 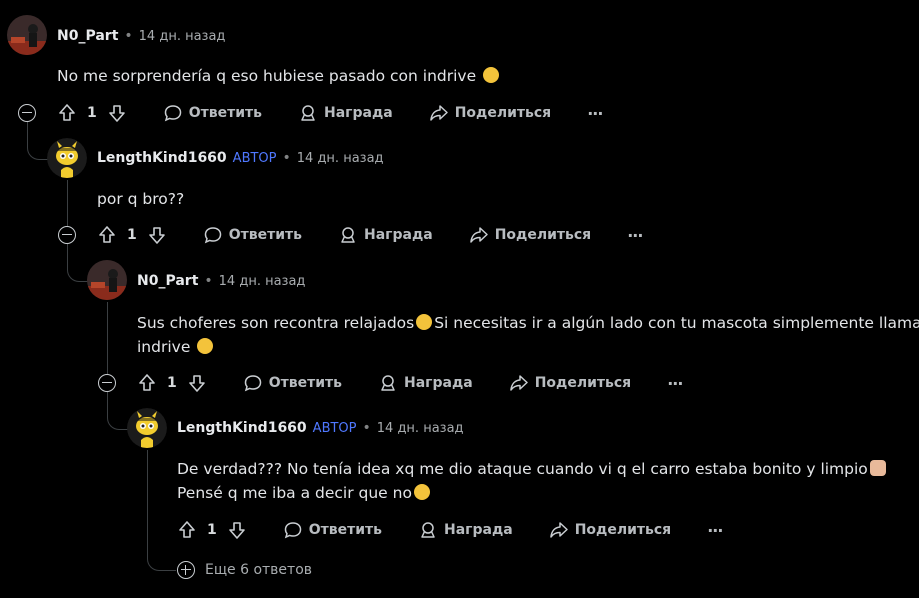 I want to click on more-replies-label: Еще 6 ответов, so click(x=259, y=570).